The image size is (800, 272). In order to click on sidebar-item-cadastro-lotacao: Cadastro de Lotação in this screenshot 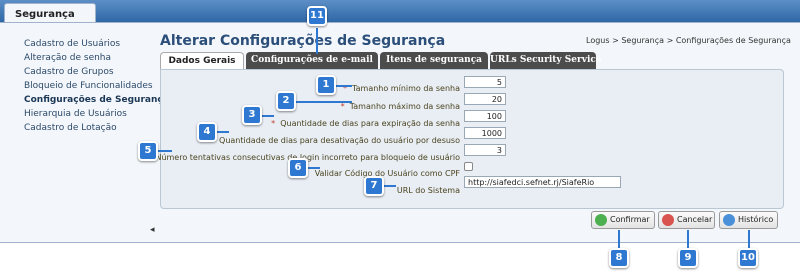, I will do `click(88, 128)`.